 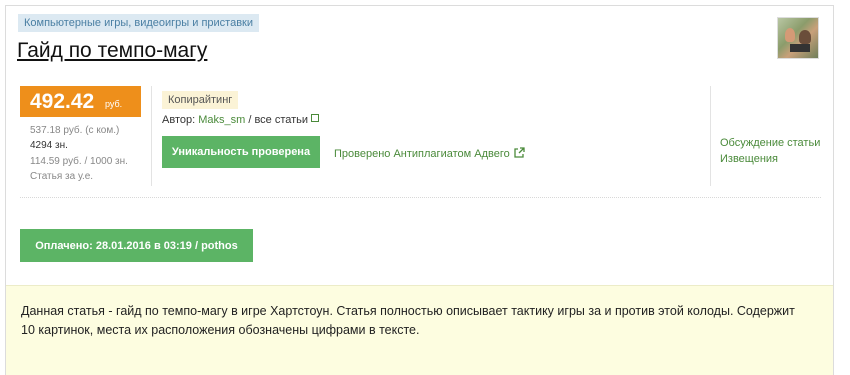 What do you see at coordinates (75, 130) in the screenshot?
I see `price-with-commission: 537.18 руб. (с ком.)` at bounding box center [75, 130].